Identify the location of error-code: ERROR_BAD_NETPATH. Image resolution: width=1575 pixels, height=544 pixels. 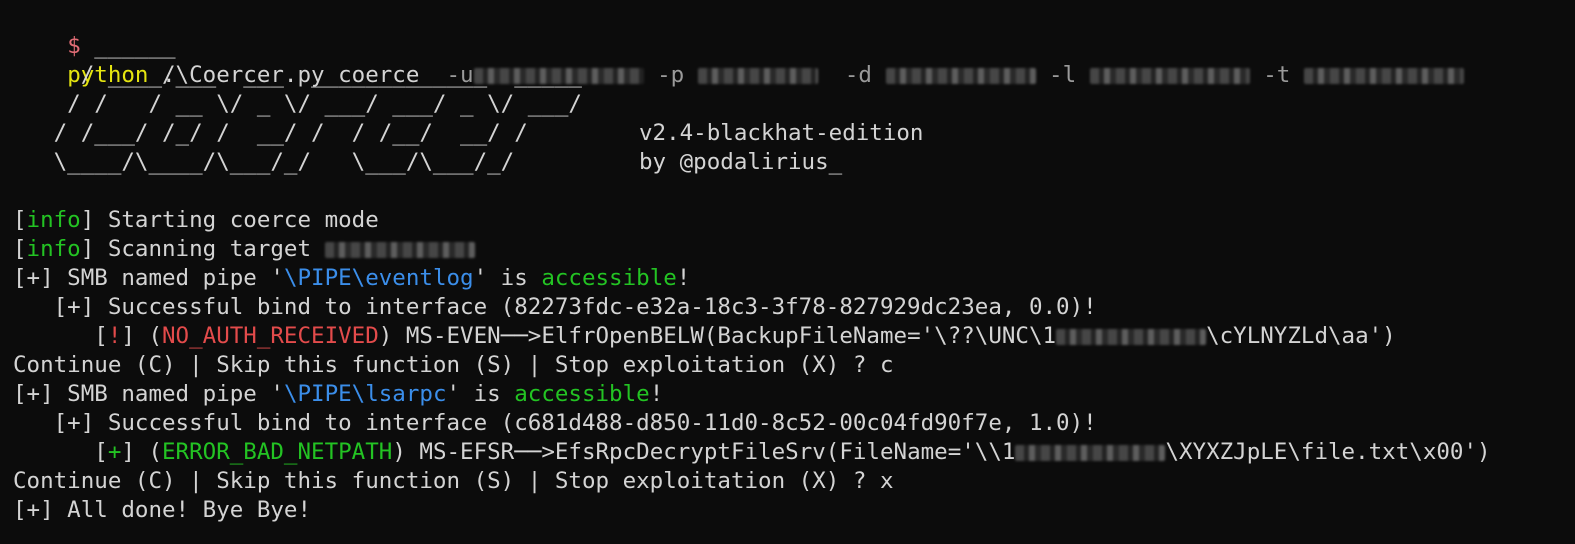
(277, 452).